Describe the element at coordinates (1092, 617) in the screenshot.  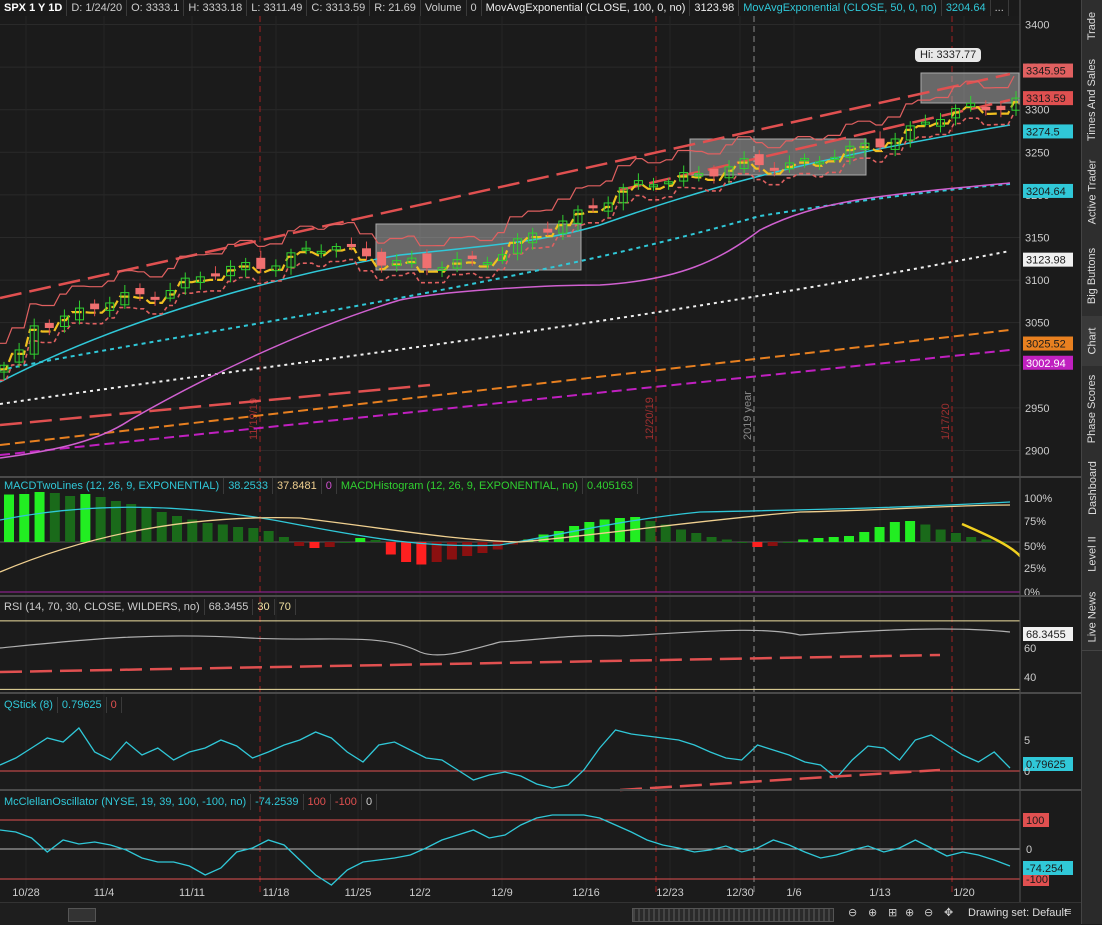
I see `sidebar-tab-live-news: Live News` at that location.